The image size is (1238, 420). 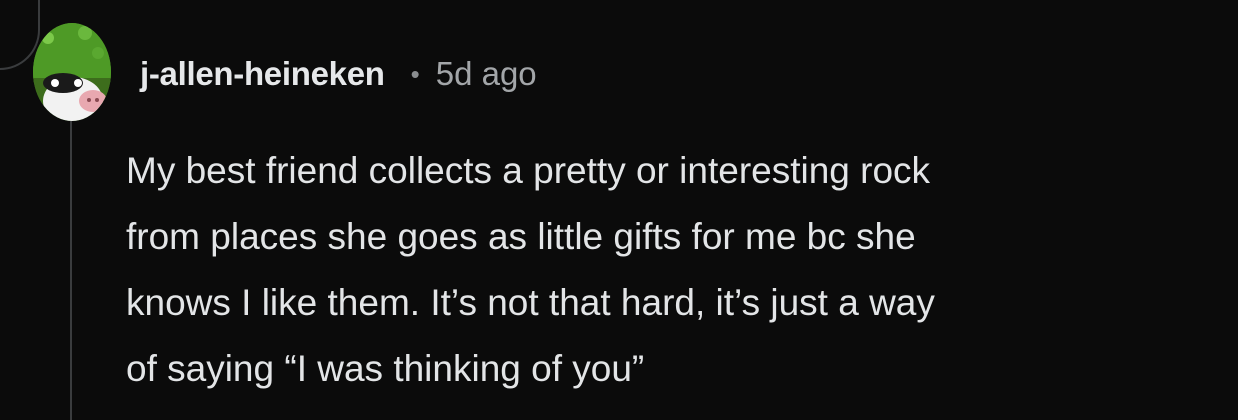 What do you see at coordinates (385, 368) in the screenshot?
I see `comment-body-line: of saying “I was thinking of you”` at bounding box center [385, 368].